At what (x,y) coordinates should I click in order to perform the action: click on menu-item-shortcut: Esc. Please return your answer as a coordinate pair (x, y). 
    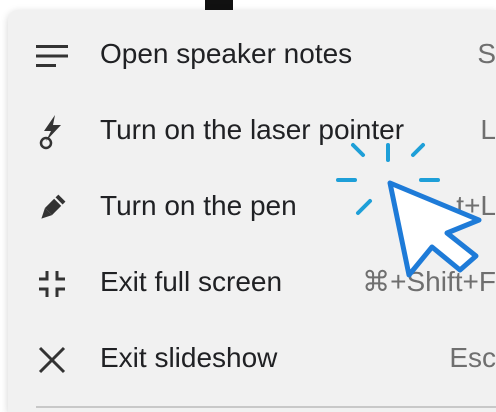
    Looking at the image, I should click on (472, 357).